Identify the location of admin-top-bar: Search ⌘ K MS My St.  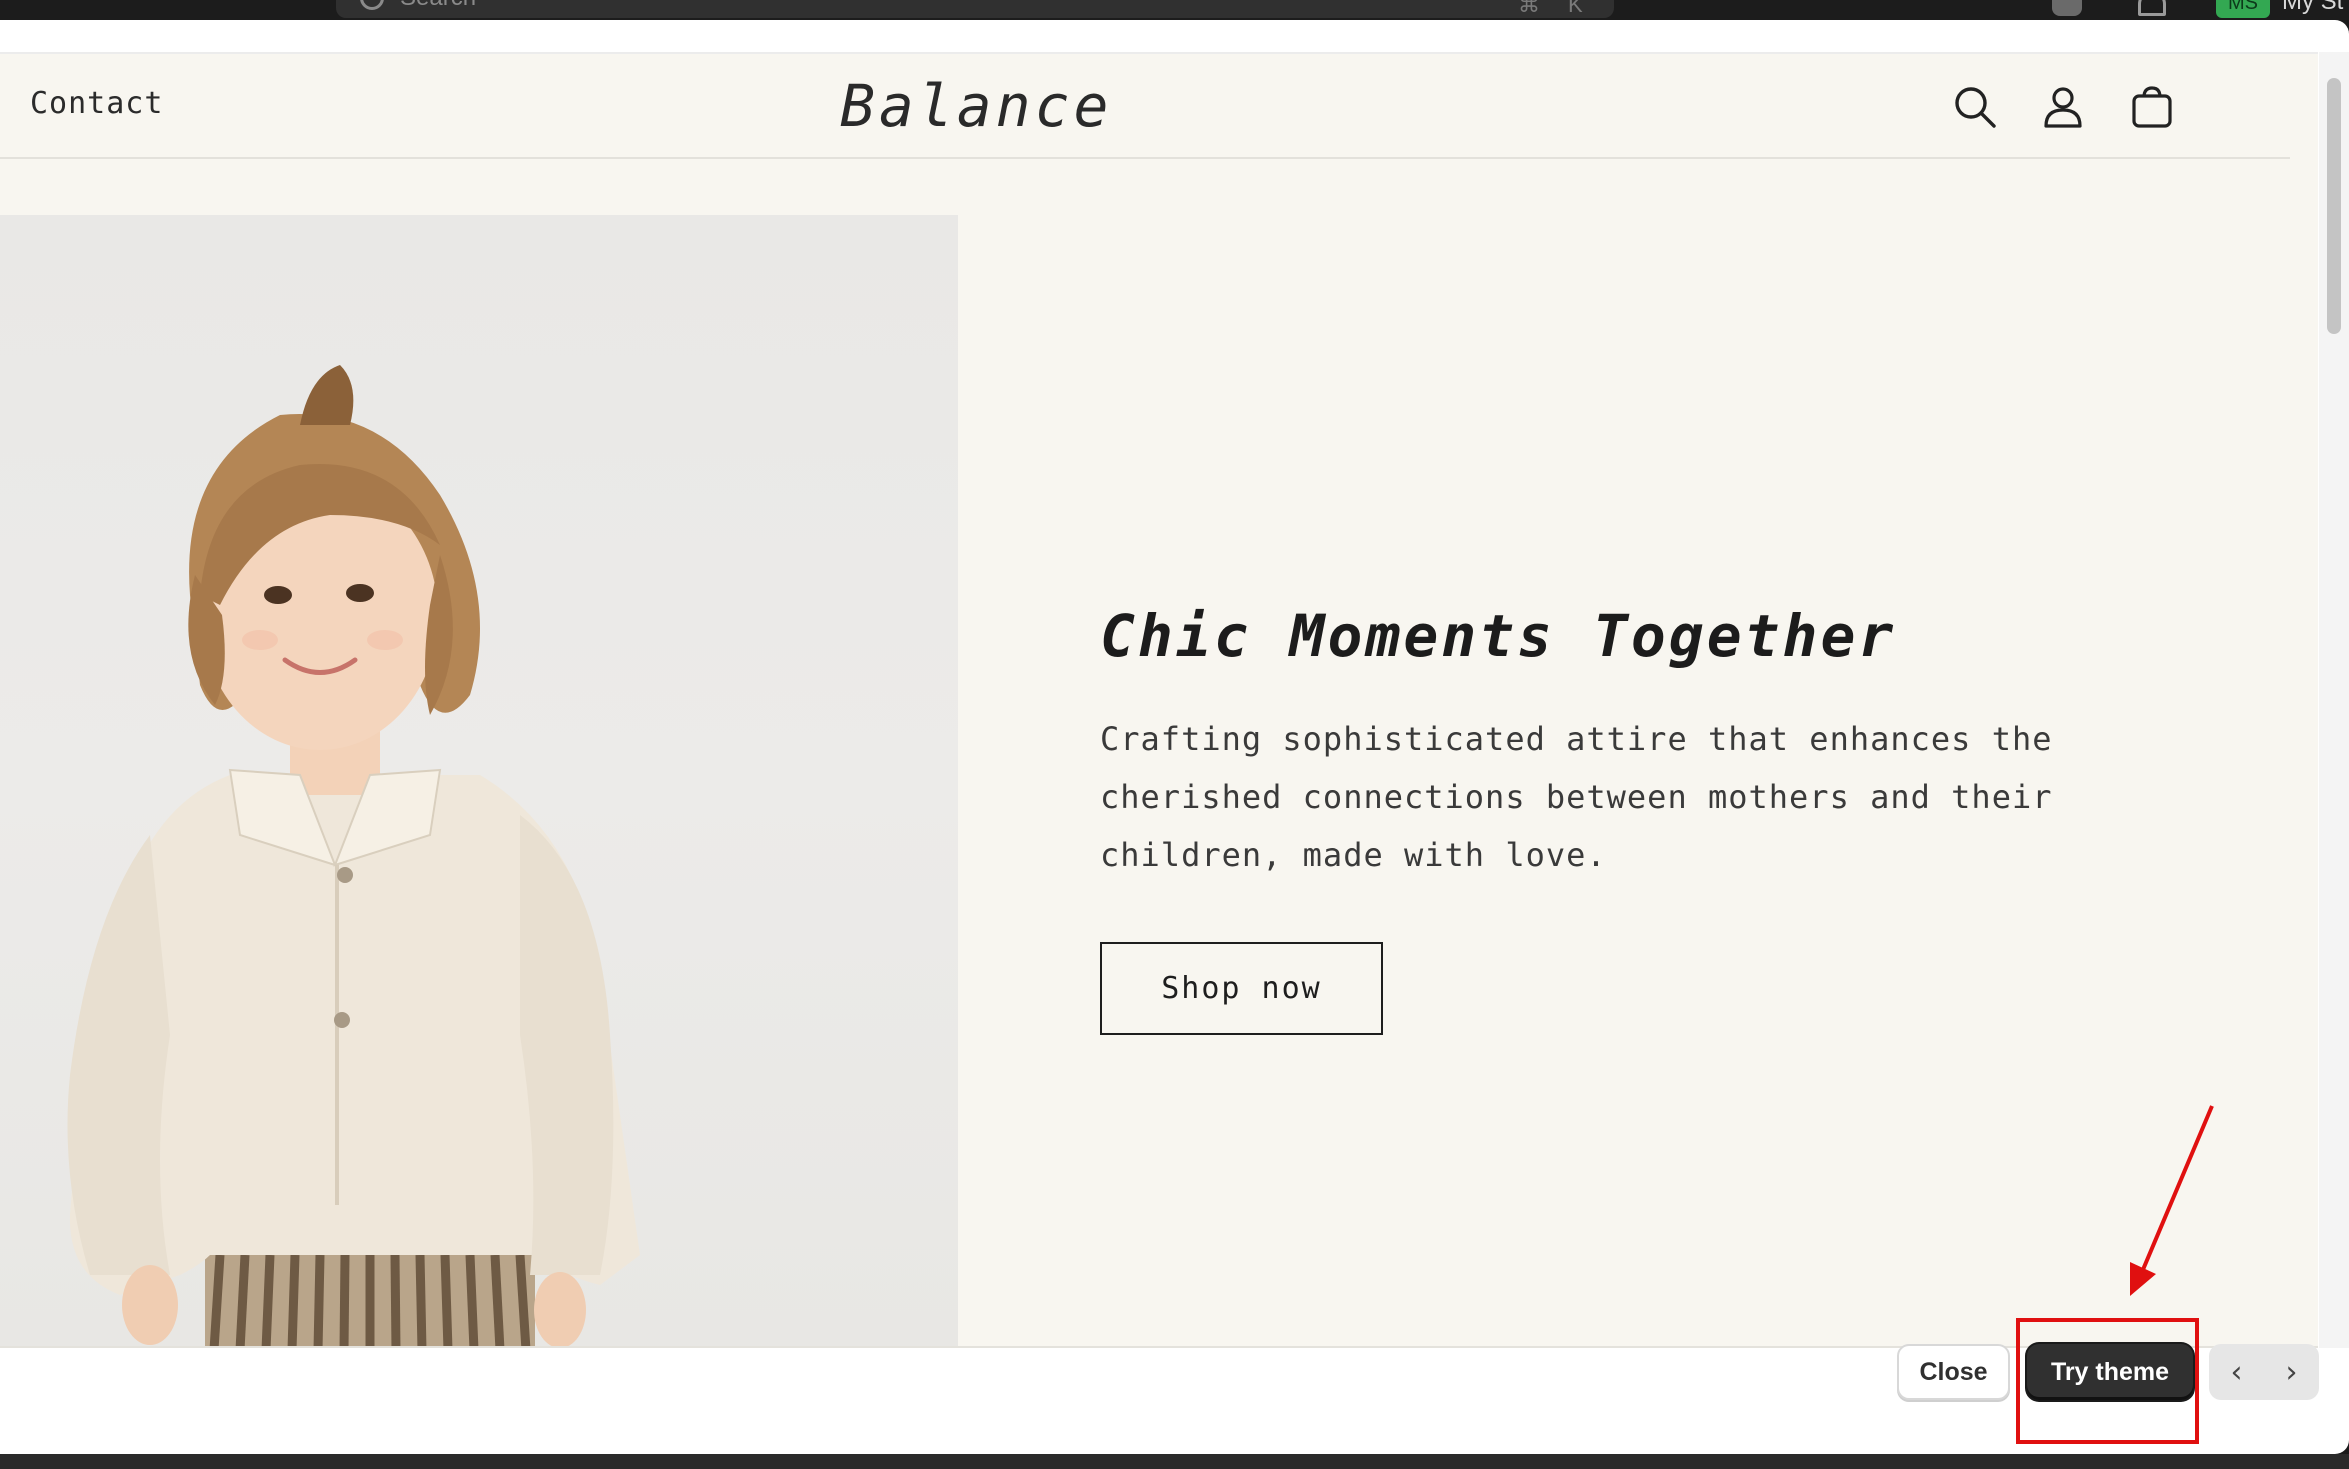
(1174, 10).